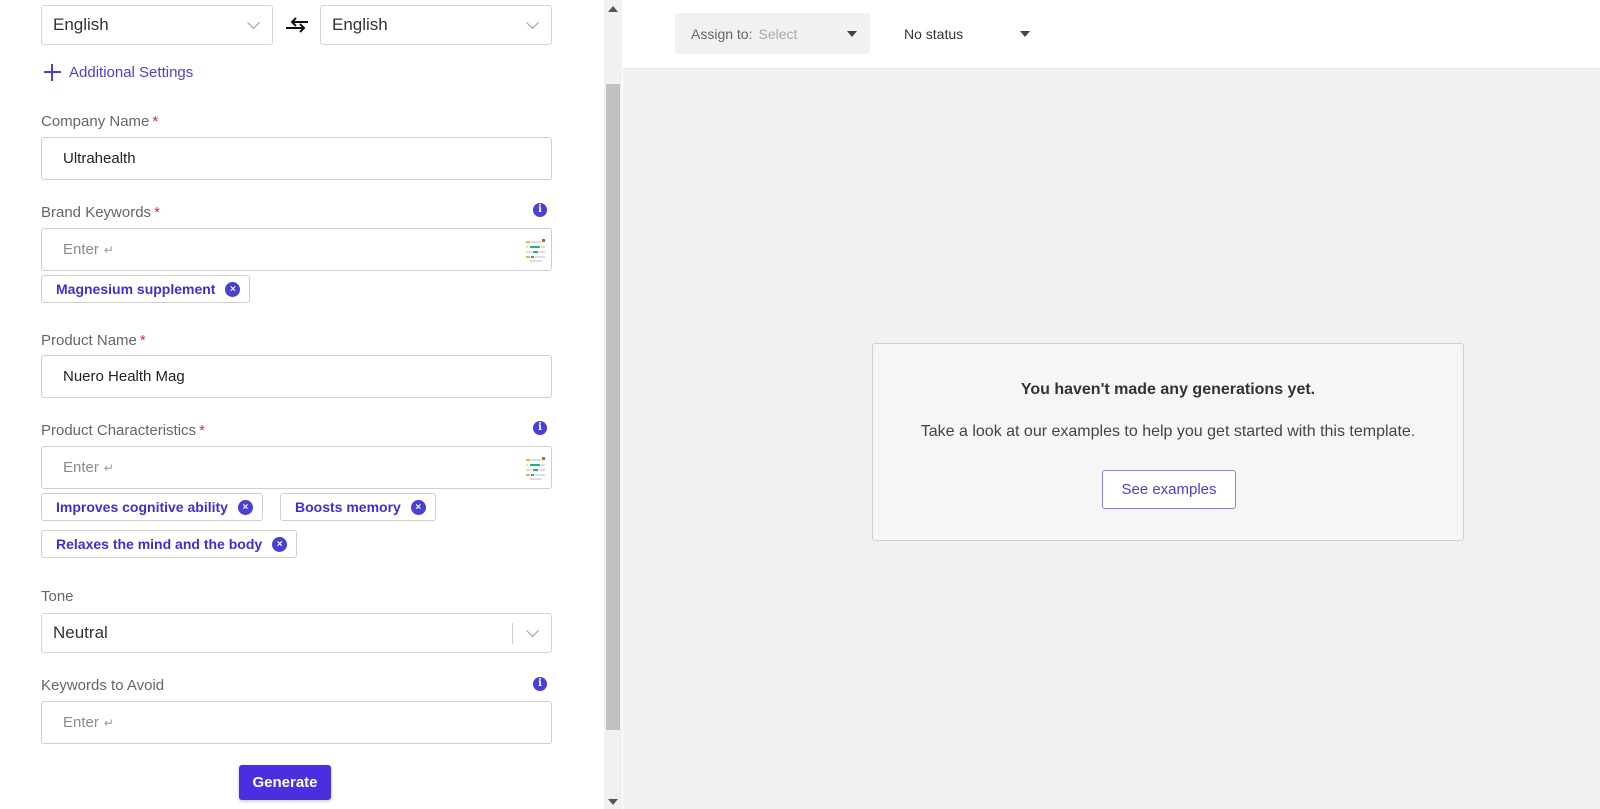 The height and width of the screenshot is (809, 1600). I want to click on plus-icon, so click(52, 72).